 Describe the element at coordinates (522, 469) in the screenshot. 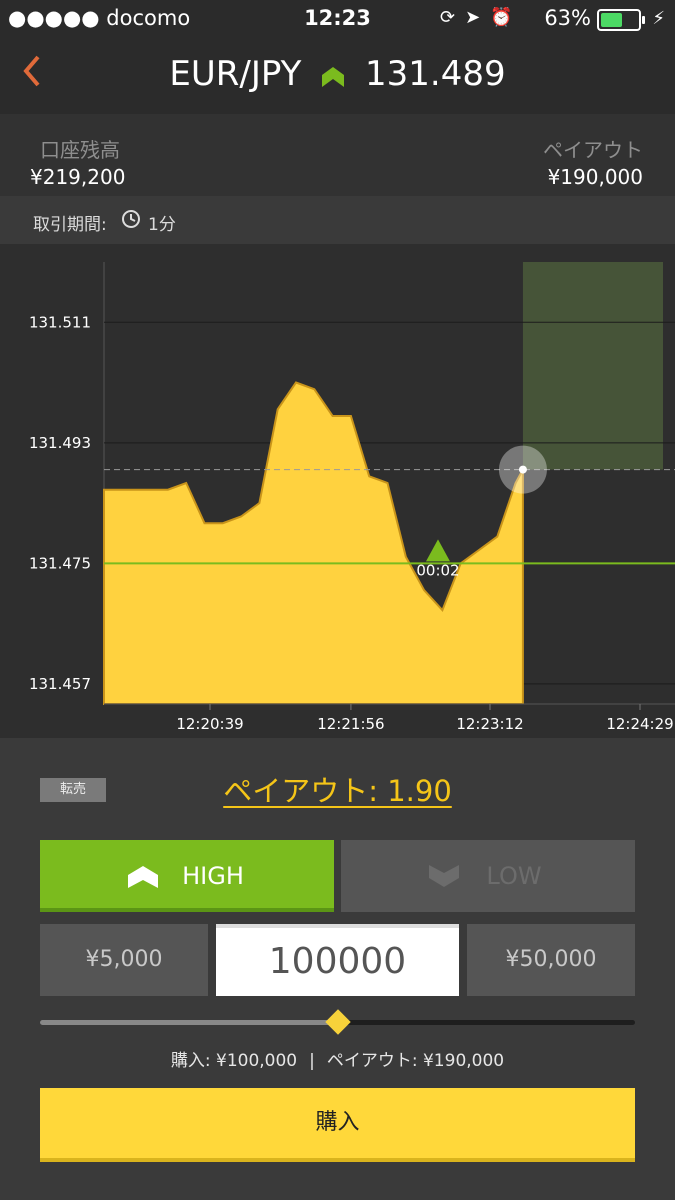

I see `current-point` at that location.